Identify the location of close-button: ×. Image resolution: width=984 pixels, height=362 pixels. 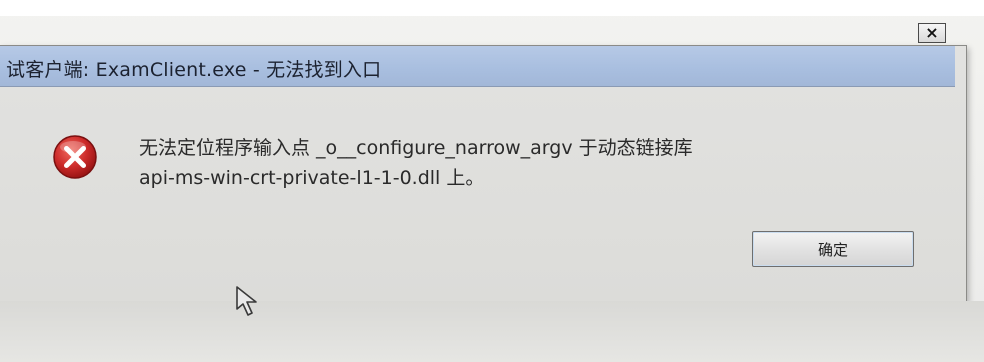
(932, 33).